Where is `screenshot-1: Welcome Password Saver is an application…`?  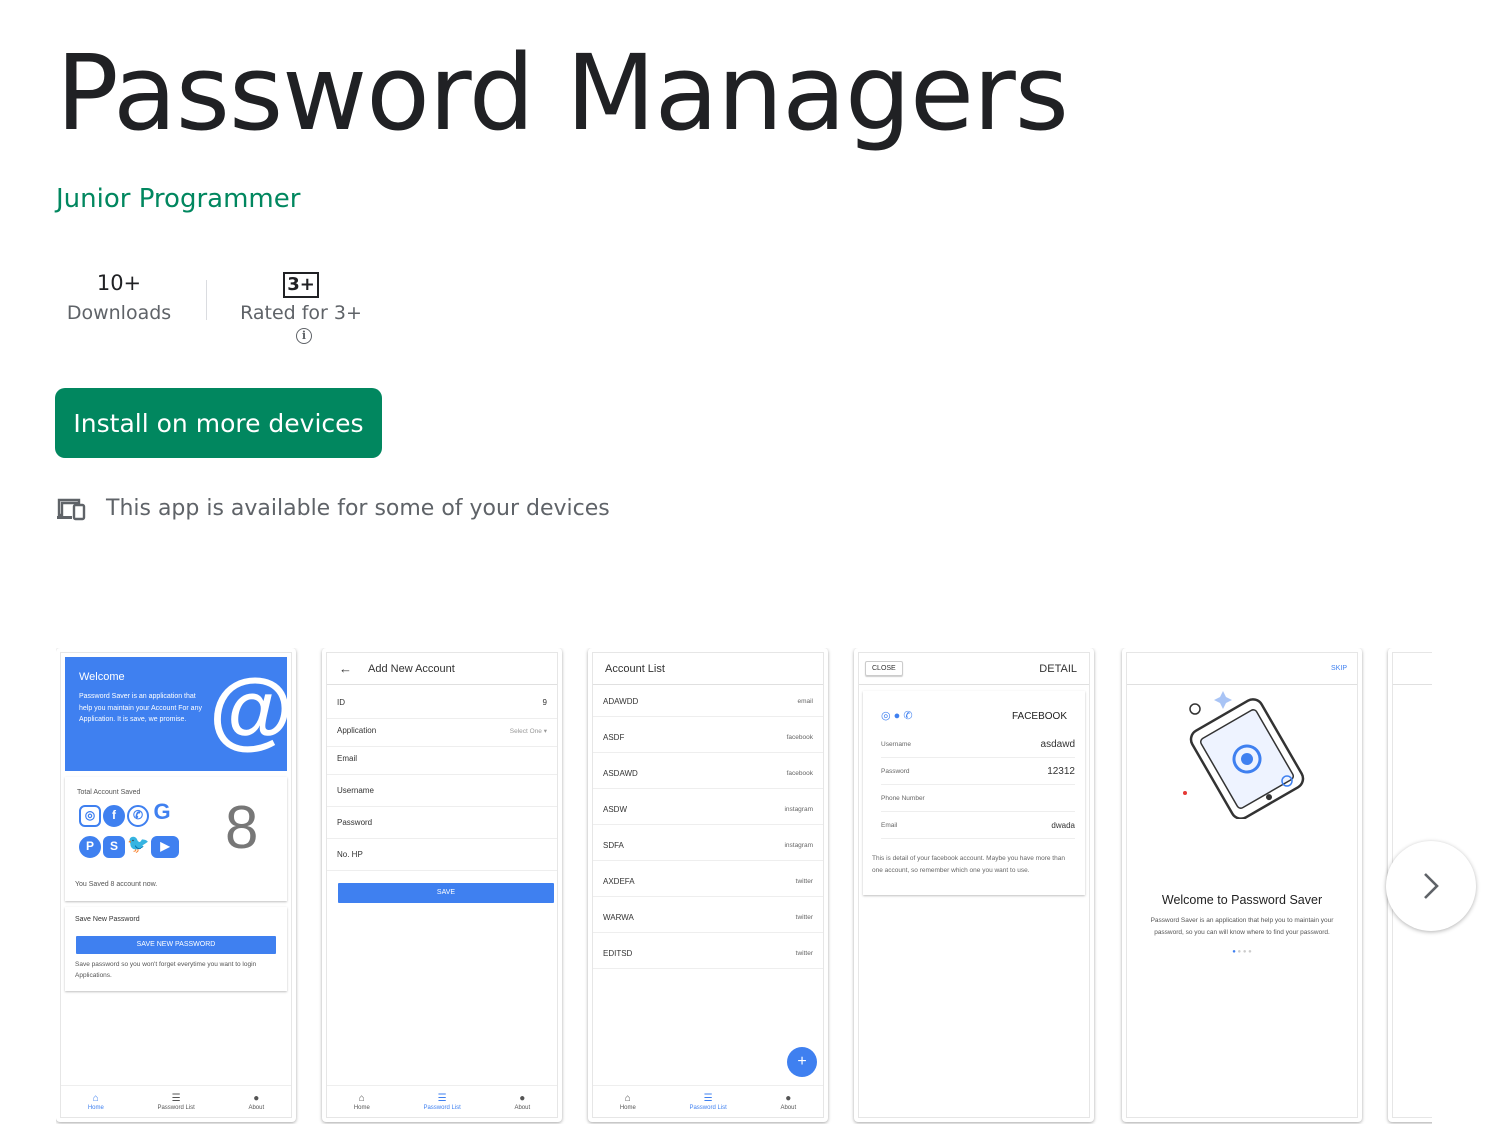
screenshot-1: Welcome Password Saver is an application… is located at coordinates (176, 885).